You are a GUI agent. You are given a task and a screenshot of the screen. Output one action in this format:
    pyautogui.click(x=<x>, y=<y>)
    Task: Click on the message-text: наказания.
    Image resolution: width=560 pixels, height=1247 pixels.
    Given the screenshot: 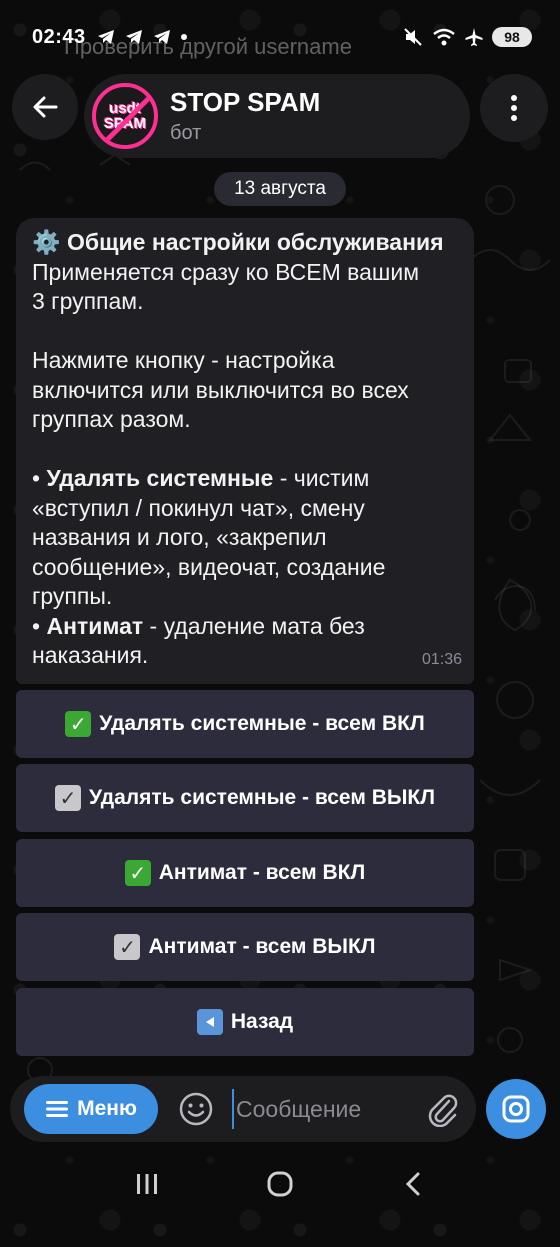 What is the action you would take?
    pyautogui.click(x=90, y=655)
    